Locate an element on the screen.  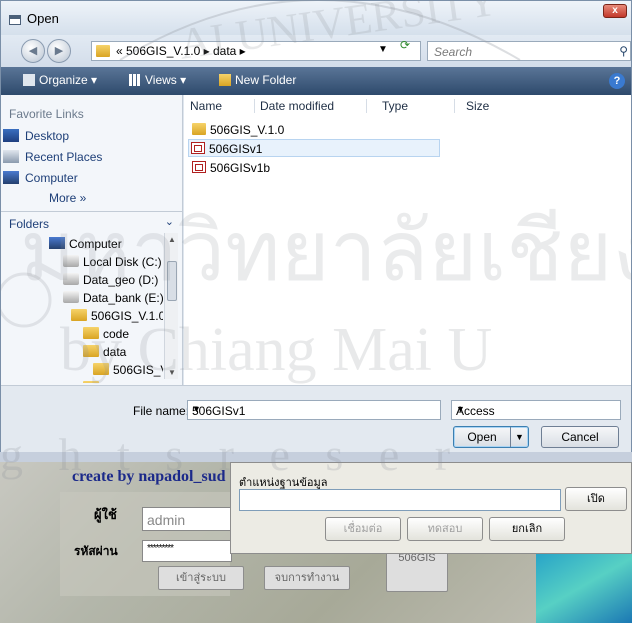
tree-label: 506GIS_V.1.0 is located at coordinates (127, 316).